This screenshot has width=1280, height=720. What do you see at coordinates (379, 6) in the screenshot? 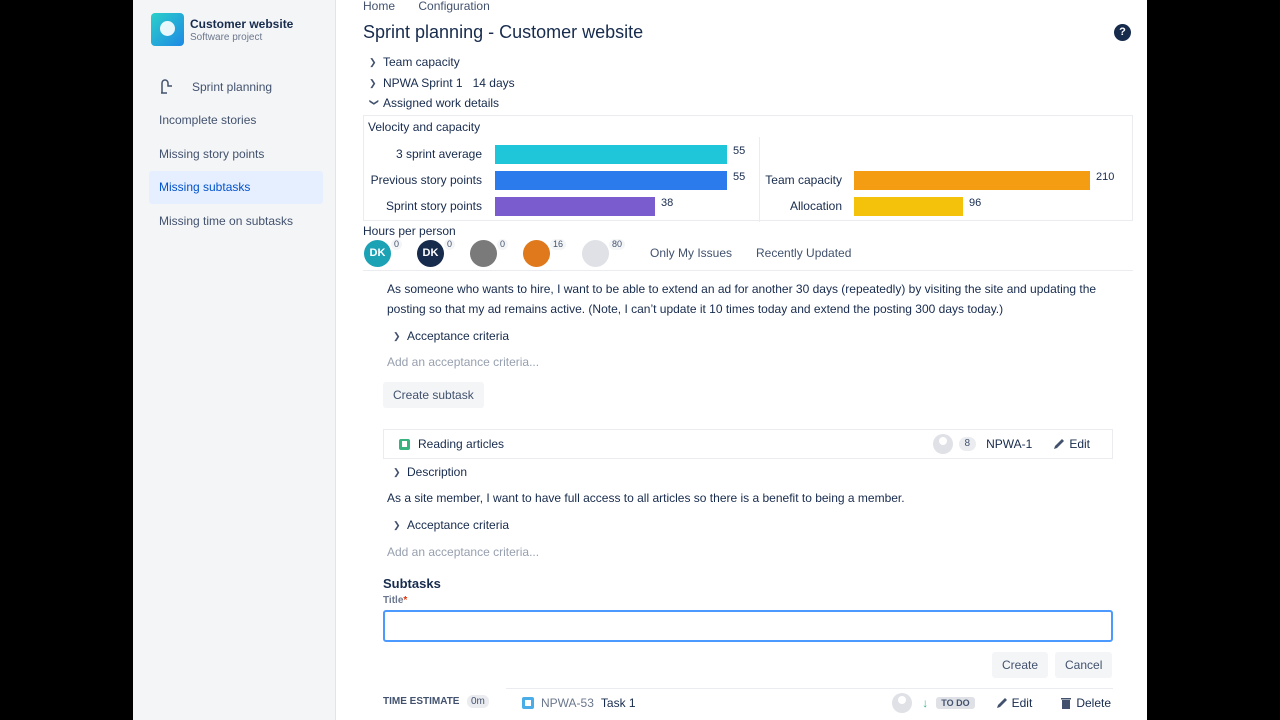
I see `breadcrumb-home: Home` at bounding box center [379, 6].